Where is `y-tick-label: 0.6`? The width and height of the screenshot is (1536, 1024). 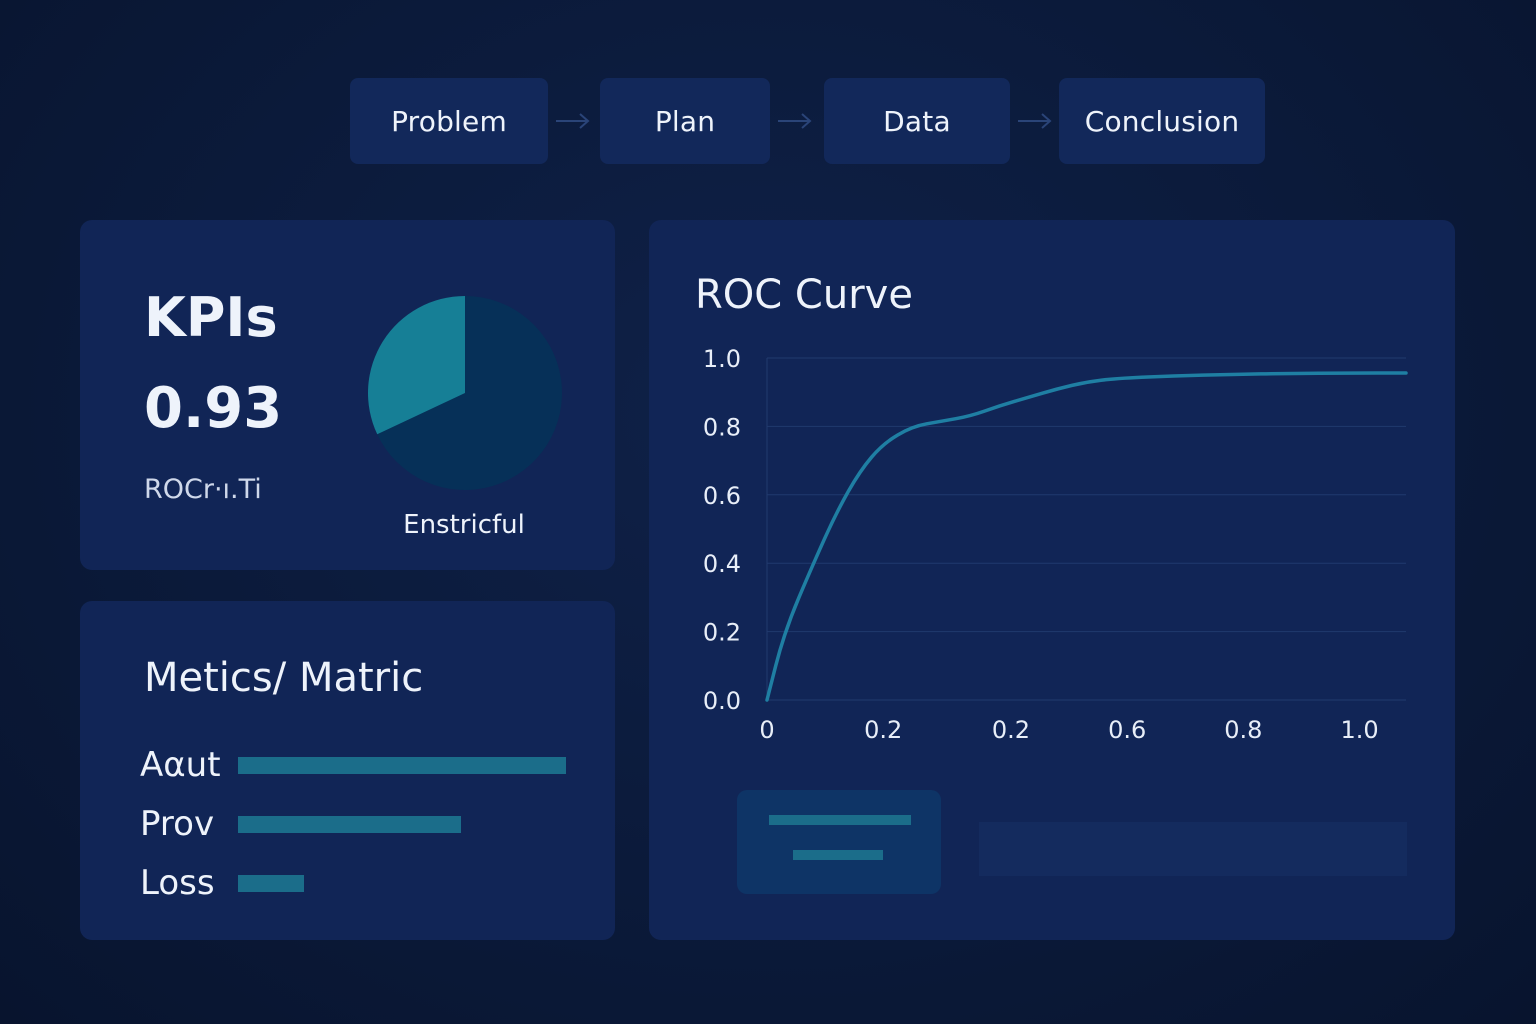 y-tick-label: 0.6 is located at coordinates (722, 496).